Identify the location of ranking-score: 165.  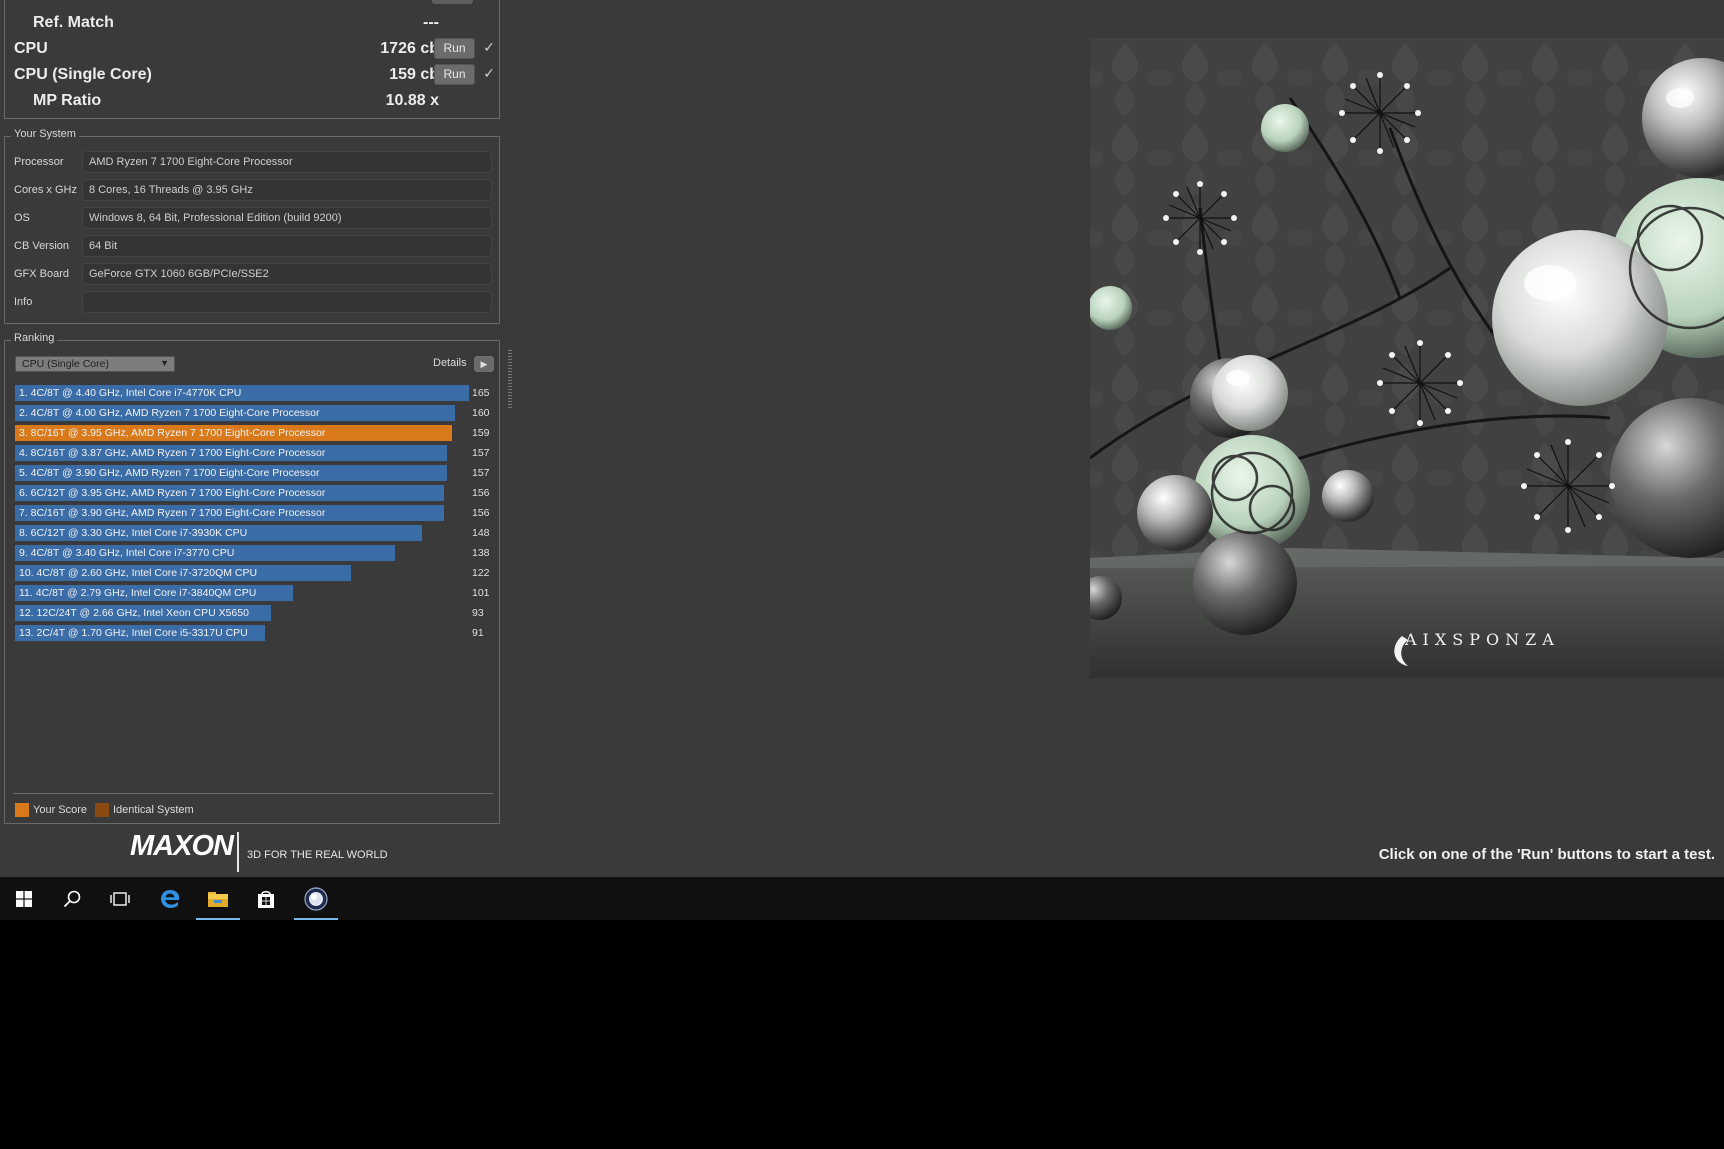
(481, 393).